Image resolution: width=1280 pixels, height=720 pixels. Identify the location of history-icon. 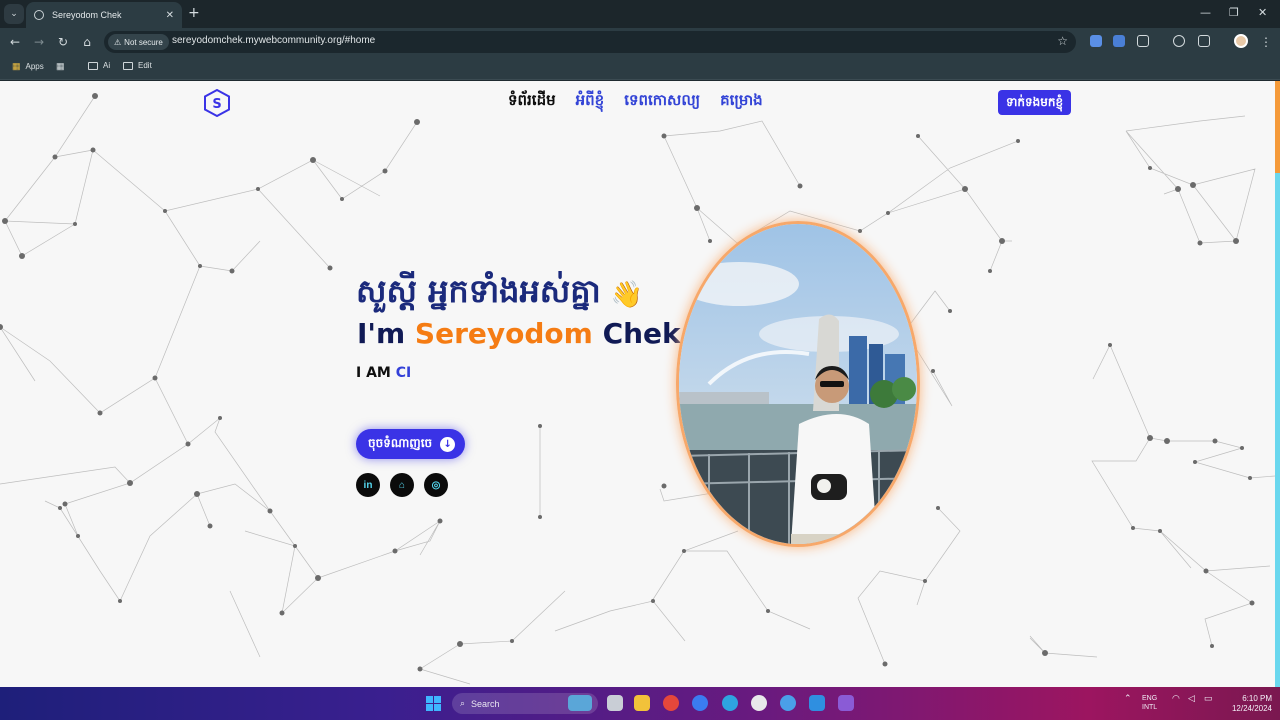
(1179, 41).